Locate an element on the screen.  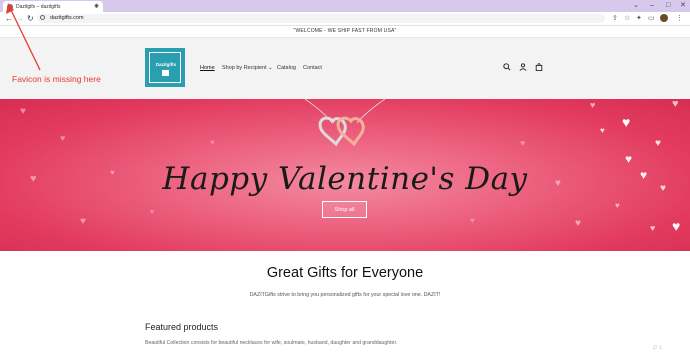
menu-icon: ⋮ is located at coordinates (679, 18).